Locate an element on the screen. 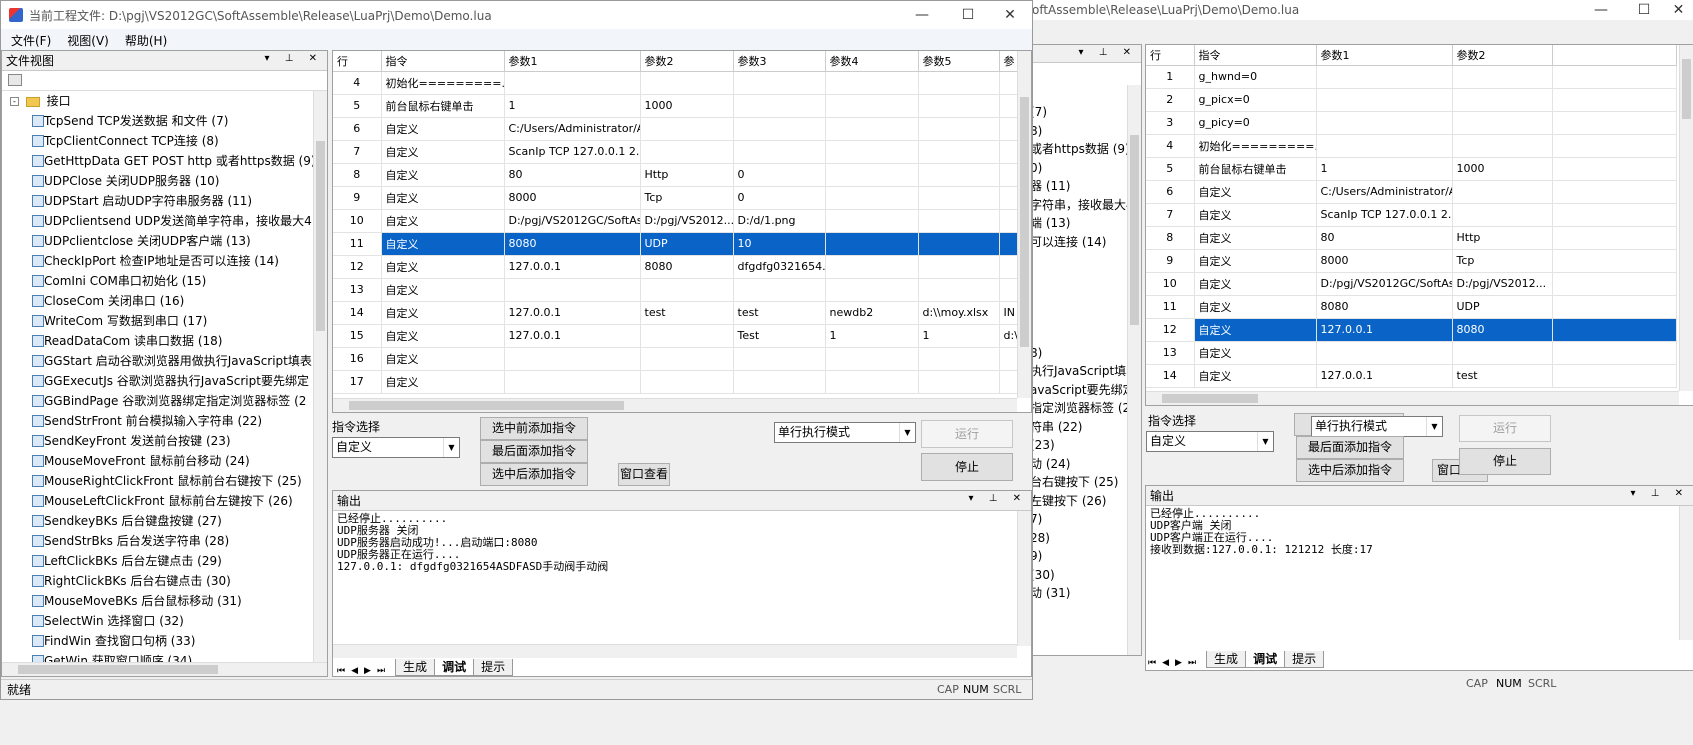 Image resolution: width=1693 pixels, height=745 pixels. row-number: 14 is located at coordinates (357, 313).